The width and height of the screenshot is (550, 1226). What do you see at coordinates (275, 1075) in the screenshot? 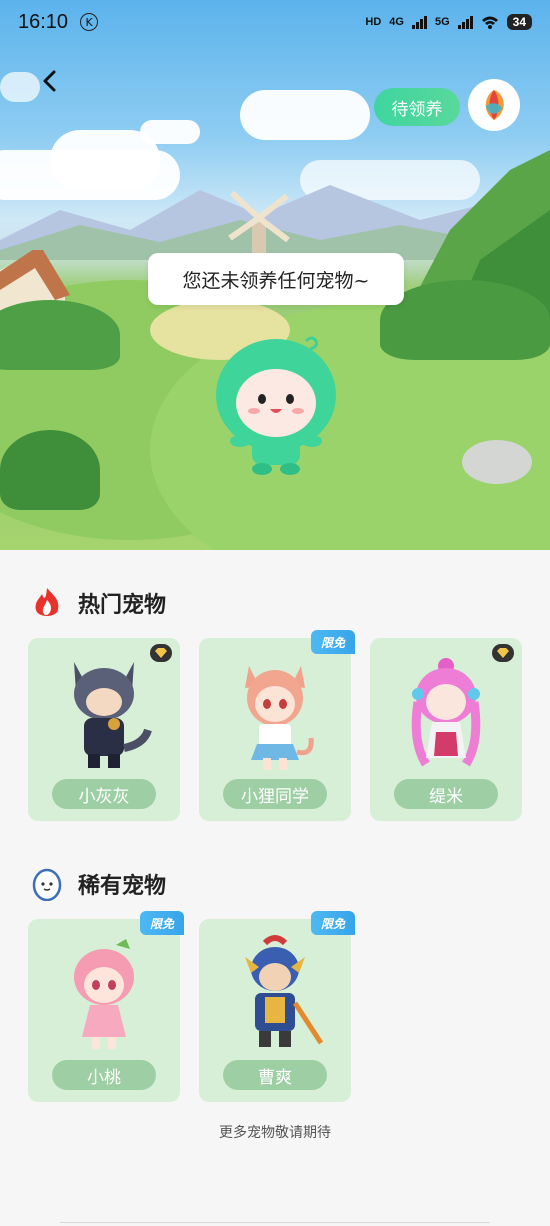
I see `pet-name: 曹爽` at bounding box center [275, 1075].